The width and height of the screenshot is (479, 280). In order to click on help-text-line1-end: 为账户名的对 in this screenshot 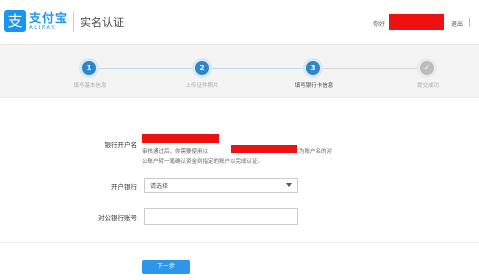, I will do `click(316, 152)`.